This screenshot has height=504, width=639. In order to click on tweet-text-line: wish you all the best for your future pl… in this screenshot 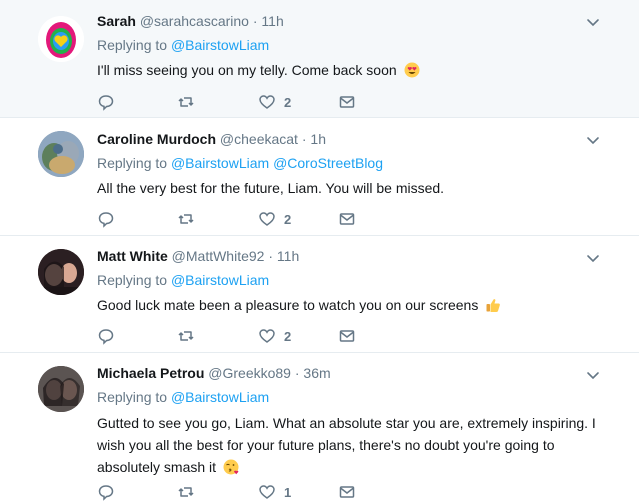, I will do `click(326, 445)`.